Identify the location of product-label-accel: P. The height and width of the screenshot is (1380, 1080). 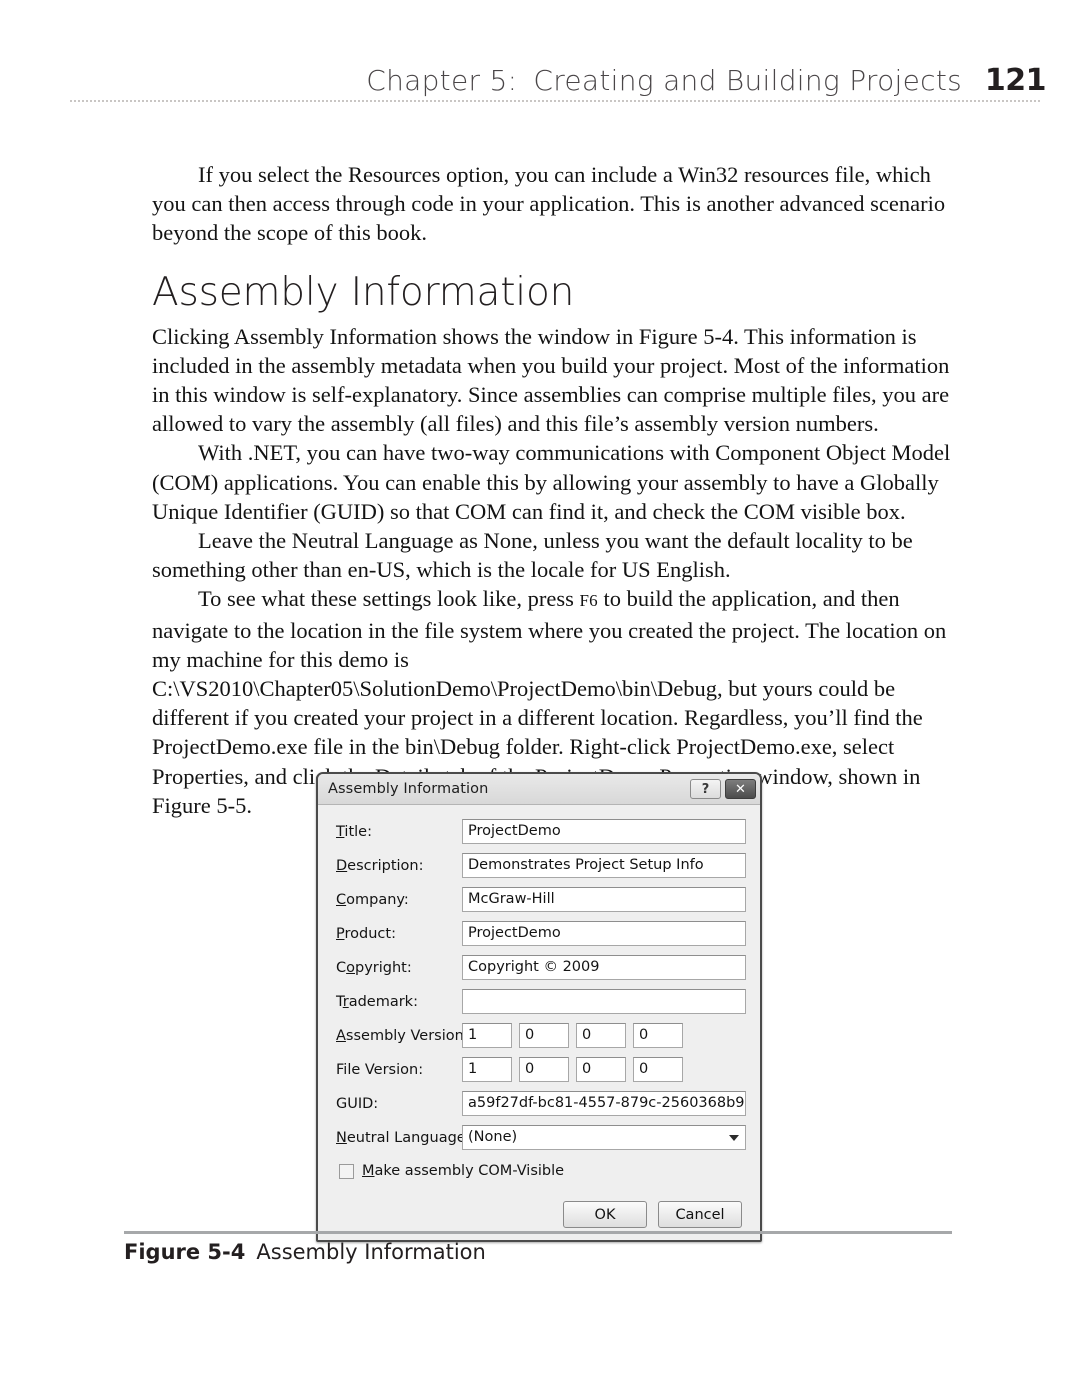
(340, 933).